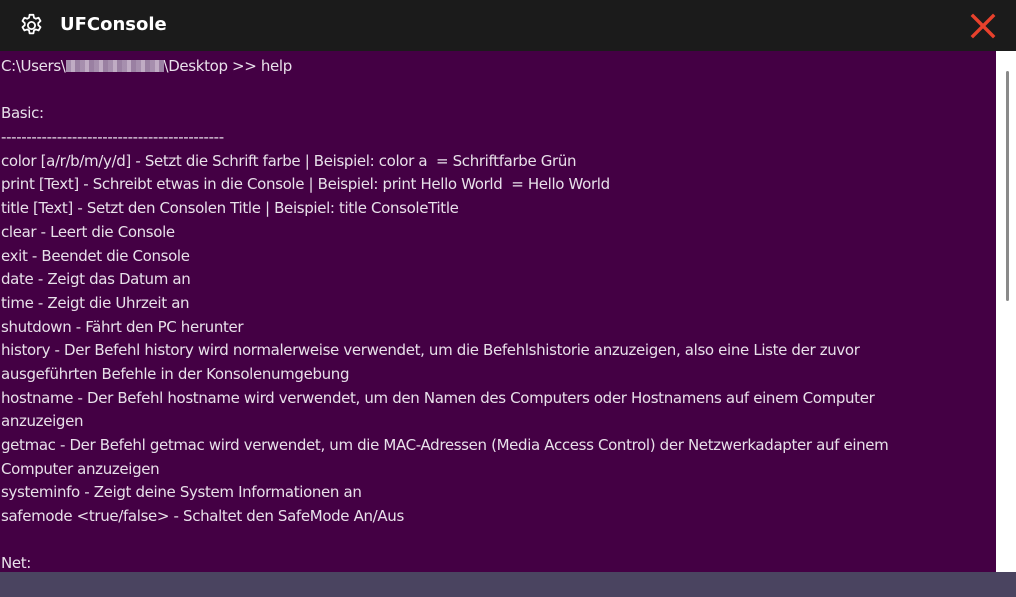 The image size is (1016, 597). I want to click on console-line: Net:, so click(16, 563).